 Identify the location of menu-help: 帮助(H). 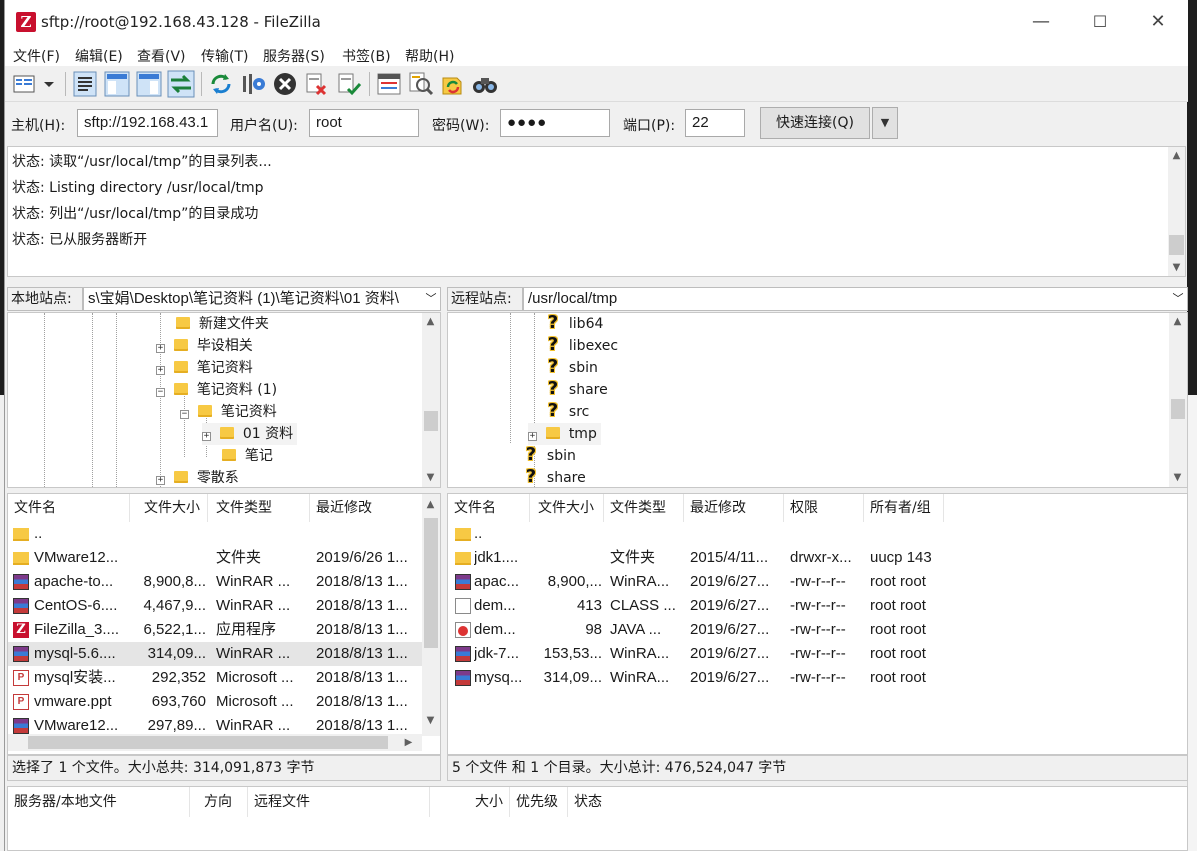
(429, 56).